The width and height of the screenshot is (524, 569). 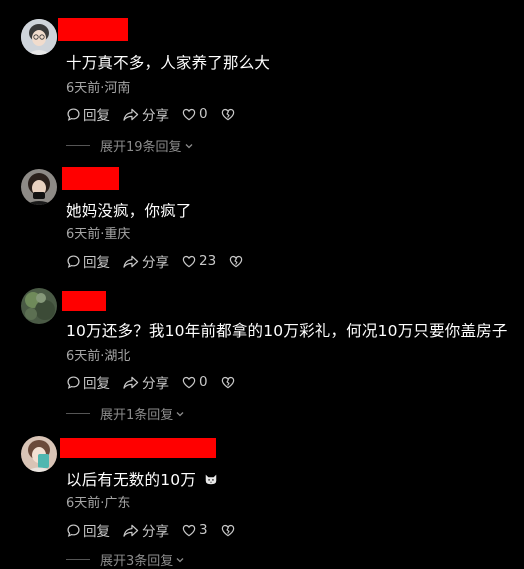 What do you see at coordinates (141, 147) in the screenshot?
I see `expand-replies-label: 展开19条回复` at bounding box center [141, 147].